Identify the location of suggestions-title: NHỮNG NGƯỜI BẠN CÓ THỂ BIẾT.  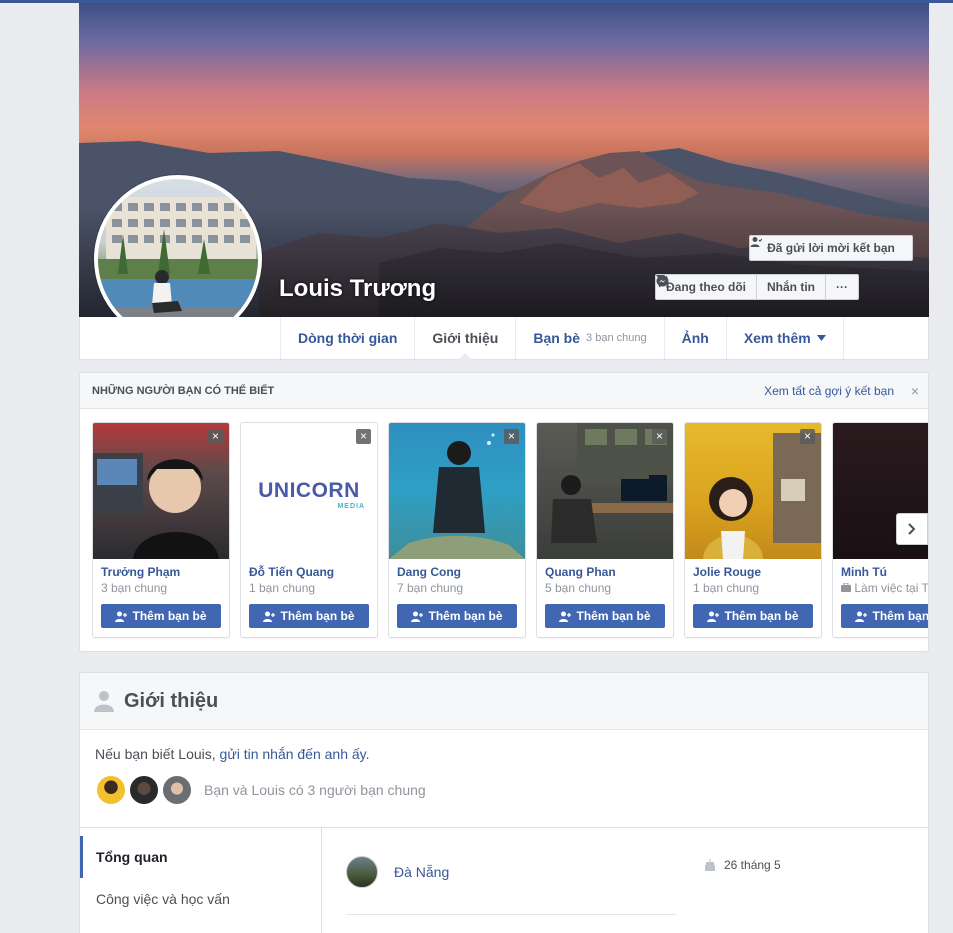
(183, 390).